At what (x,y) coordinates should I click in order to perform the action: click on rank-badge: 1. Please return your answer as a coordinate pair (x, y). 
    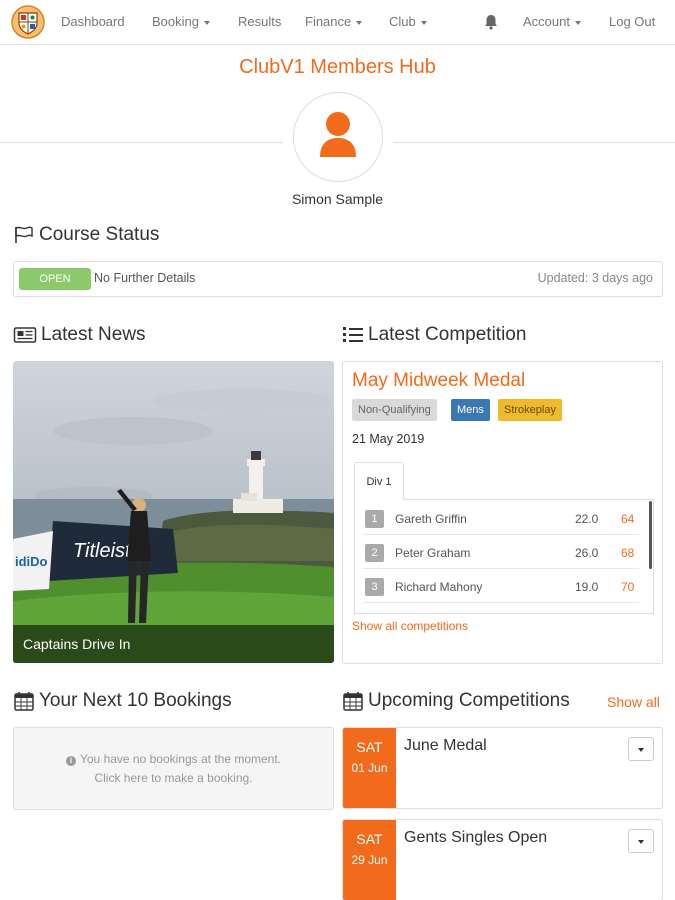
    Looking at the image, I should click on (374, 519).